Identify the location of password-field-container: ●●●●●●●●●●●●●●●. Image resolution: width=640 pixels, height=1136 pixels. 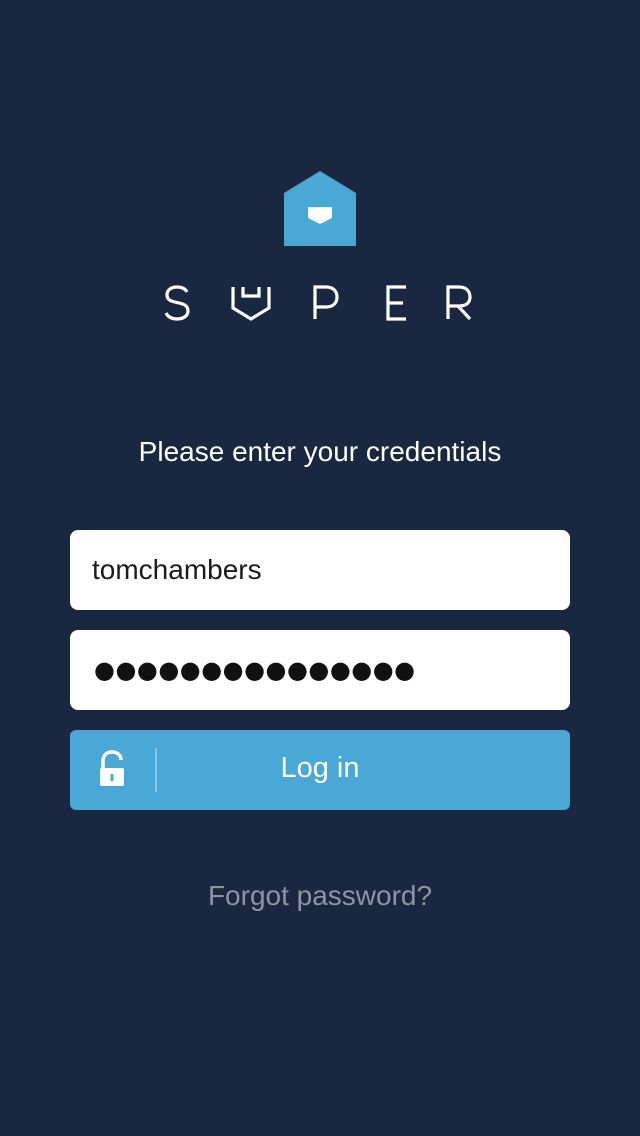
(320, 670).